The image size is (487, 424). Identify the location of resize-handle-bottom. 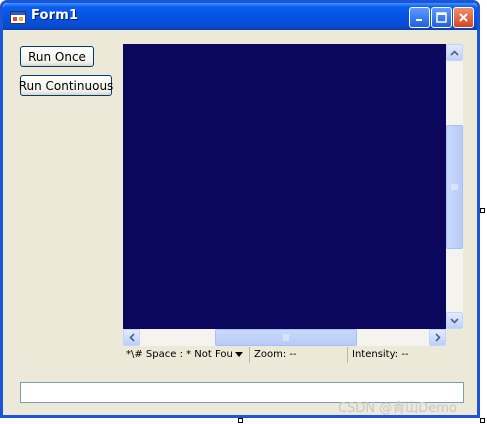
(240, 420).